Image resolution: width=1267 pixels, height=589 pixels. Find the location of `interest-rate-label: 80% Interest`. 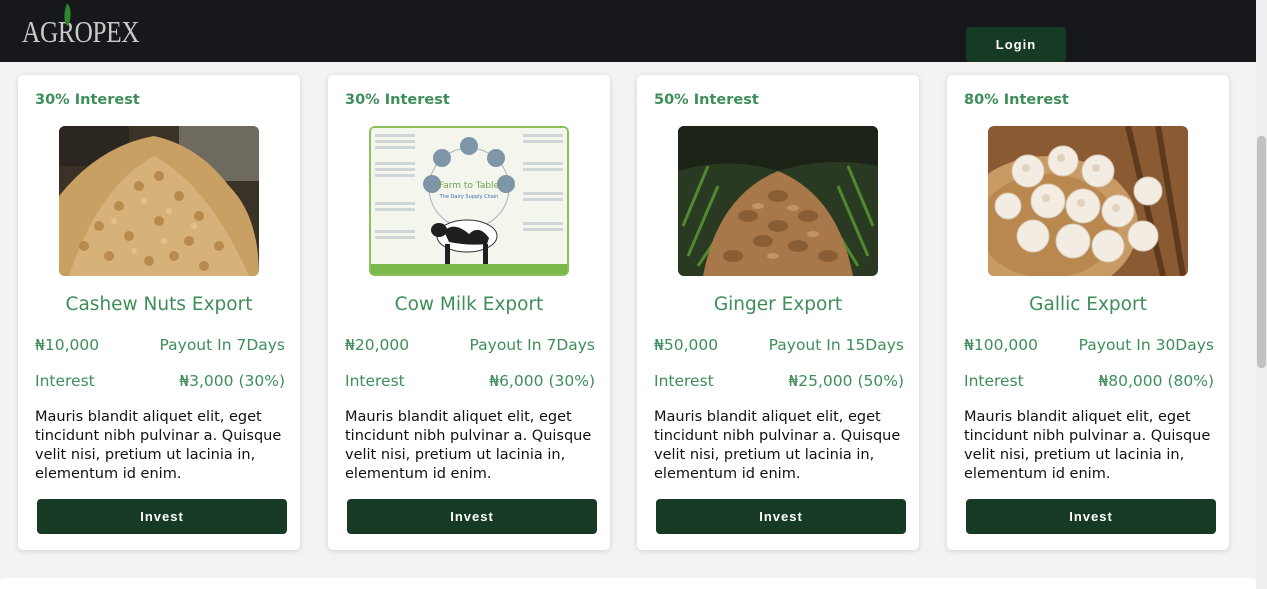

interest-rate-label: 80% Interest is located at coordinates (1016, 100).